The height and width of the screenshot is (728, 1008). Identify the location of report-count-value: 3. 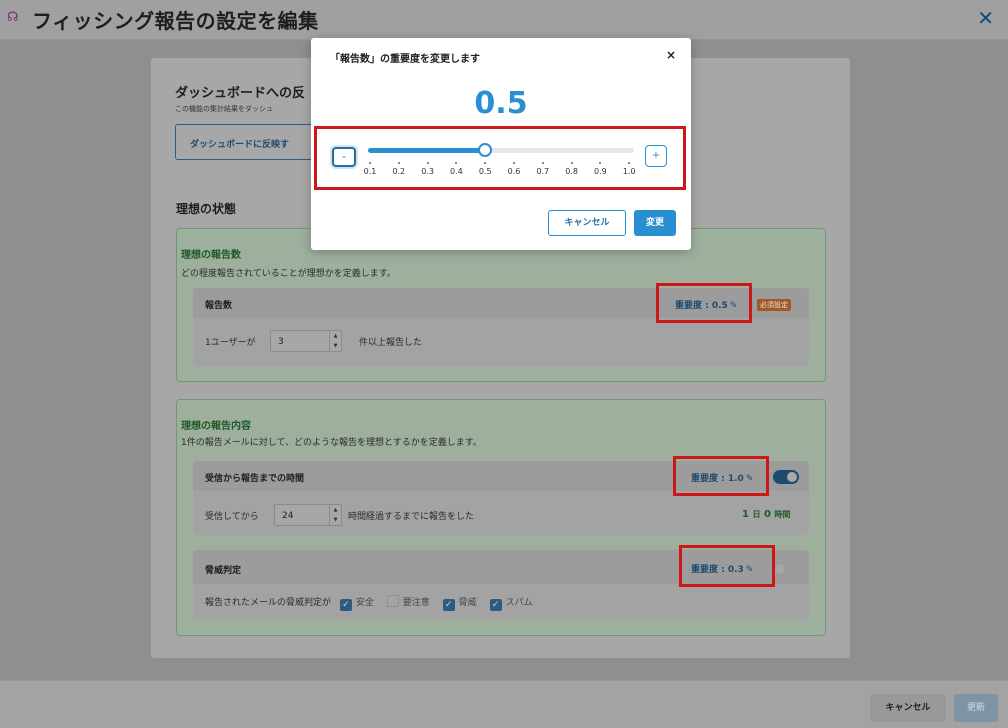
(281, 342).